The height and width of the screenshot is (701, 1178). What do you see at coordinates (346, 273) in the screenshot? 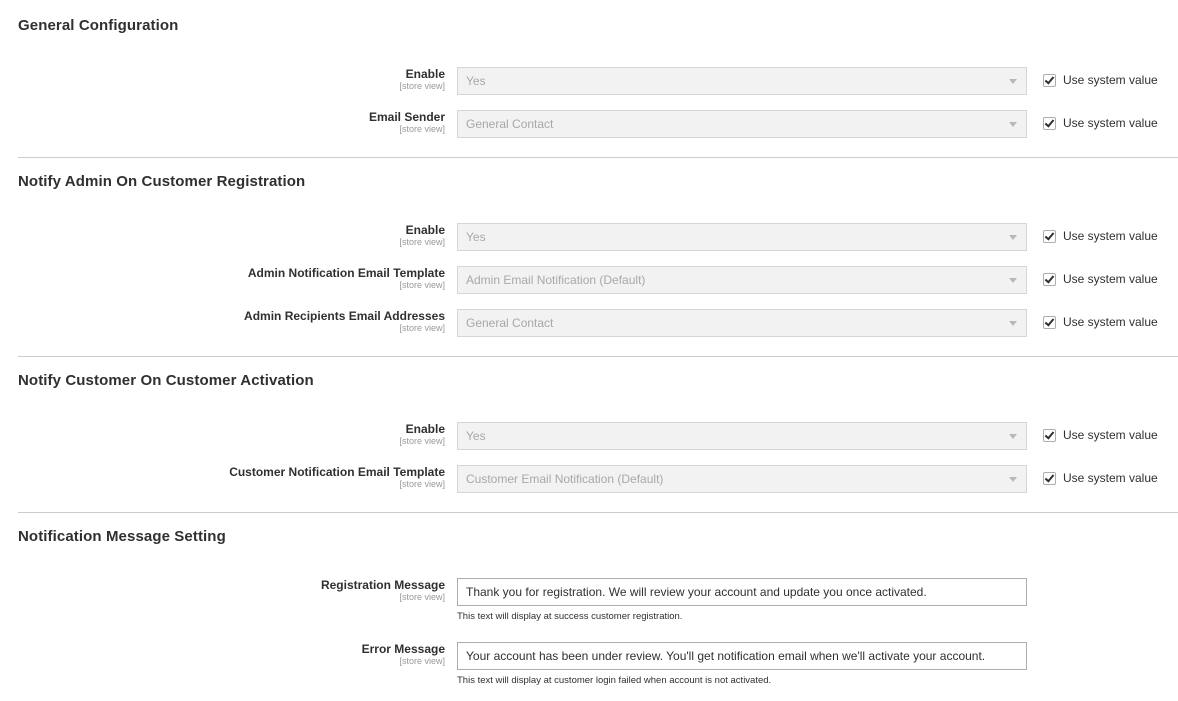
I see `field-label: Admin Notification Email Template` at bounding box center [346, 273].